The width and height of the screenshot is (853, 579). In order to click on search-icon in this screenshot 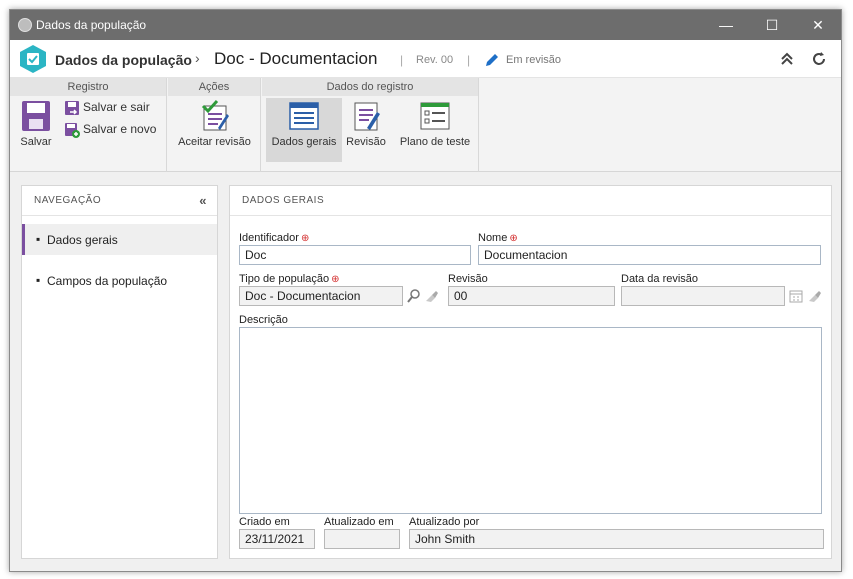, I will do `click(414, 296)`.